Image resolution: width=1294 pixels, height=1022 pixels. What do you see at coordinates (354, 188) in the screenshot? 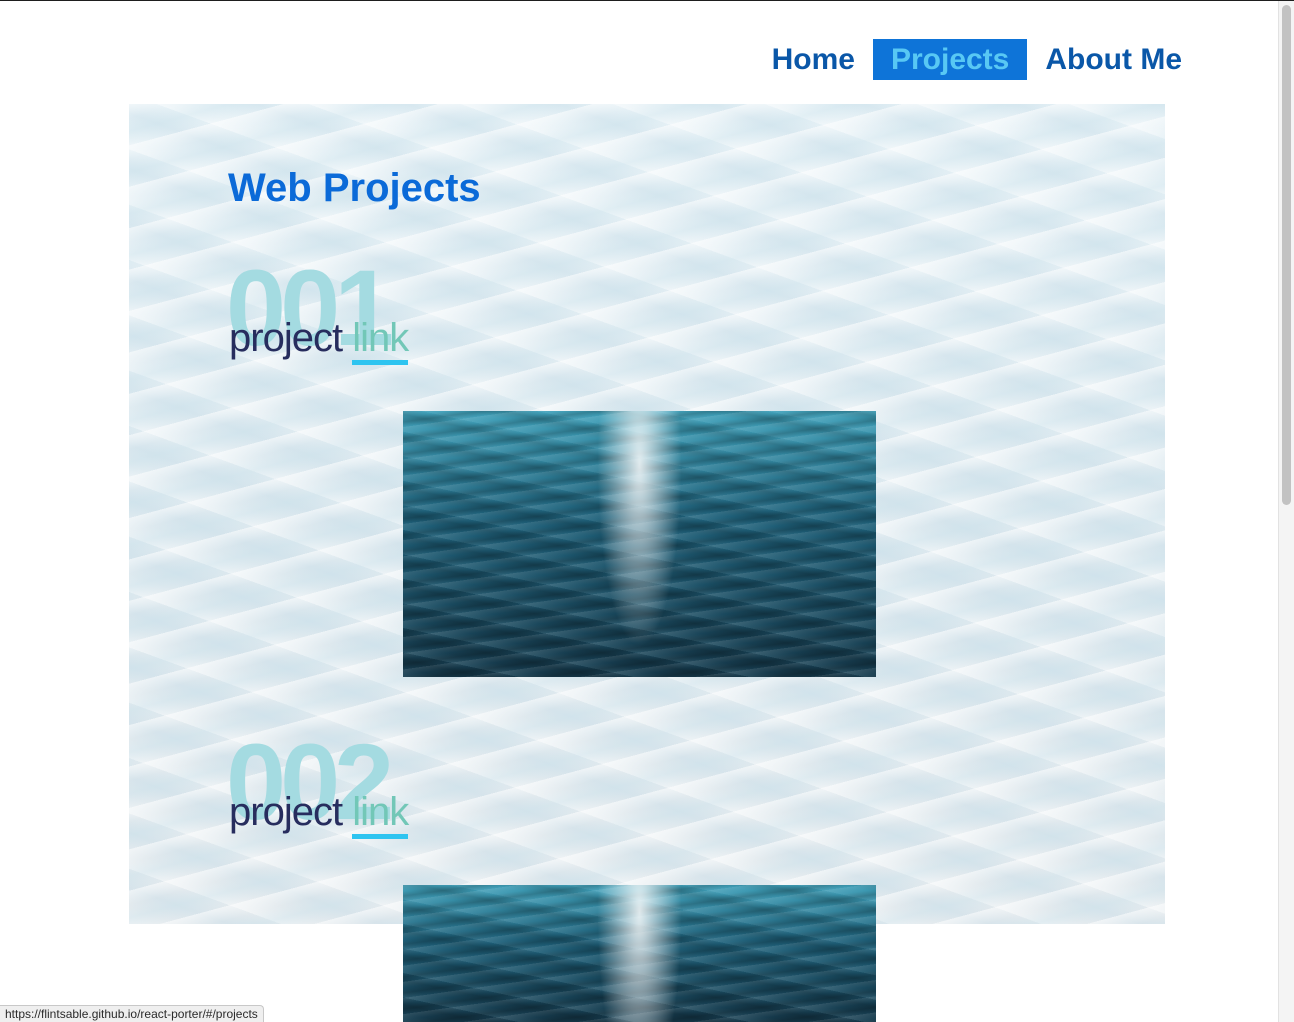
I see `page-title: Web Projects` at bounding box center [354, 188].